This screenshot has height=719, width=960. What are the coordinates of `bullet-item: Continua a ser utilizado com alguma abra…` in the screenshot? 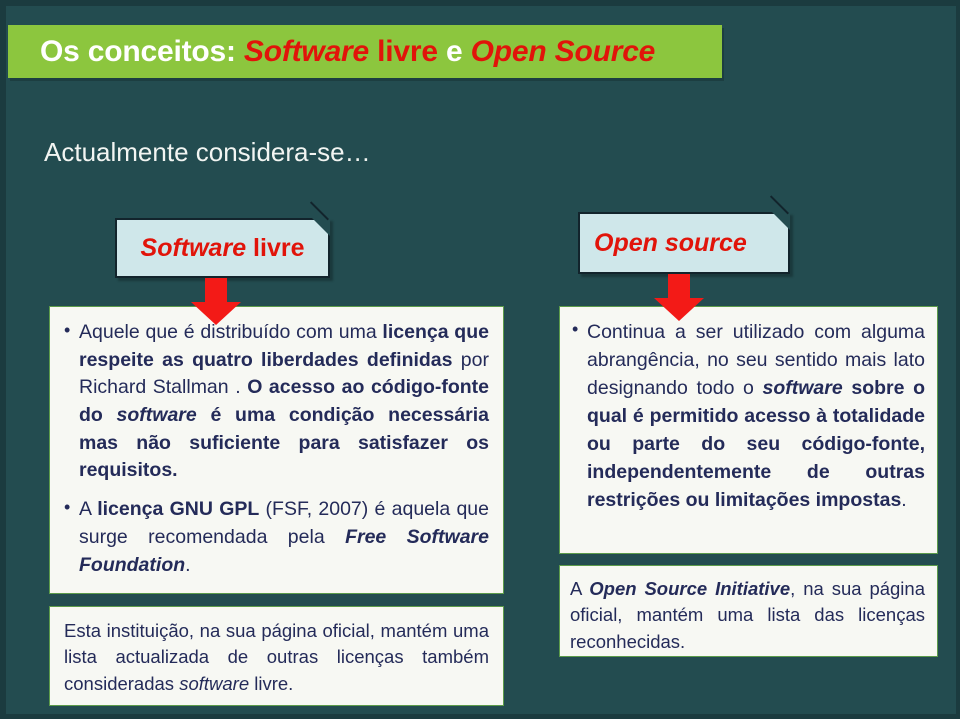 It's located at (747, 416).